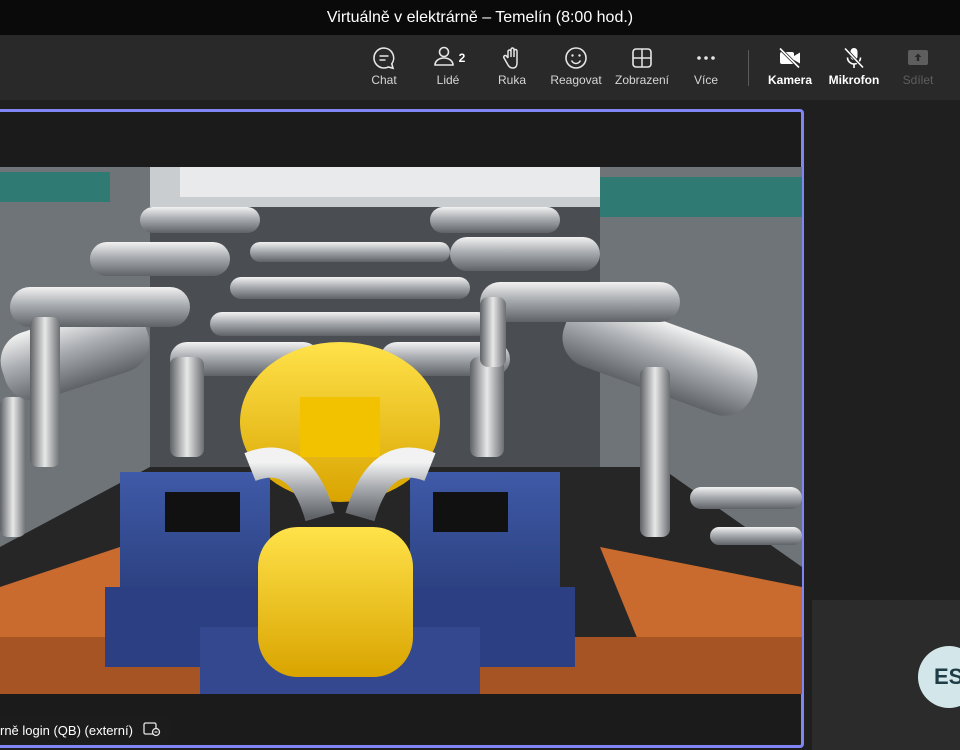  I want to click on mic-label: Mikrofon, so click(854, 80).